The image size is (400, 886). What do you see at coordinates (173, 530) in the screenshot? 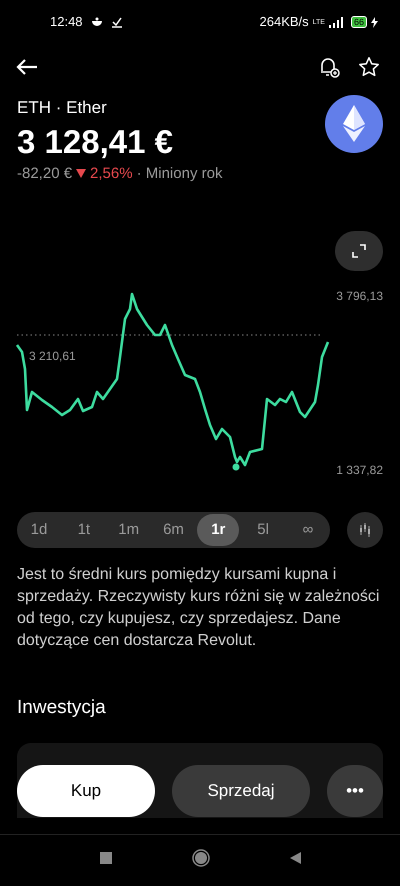
I see `time-range-tab: 6m` at bounding box center [173, 530].